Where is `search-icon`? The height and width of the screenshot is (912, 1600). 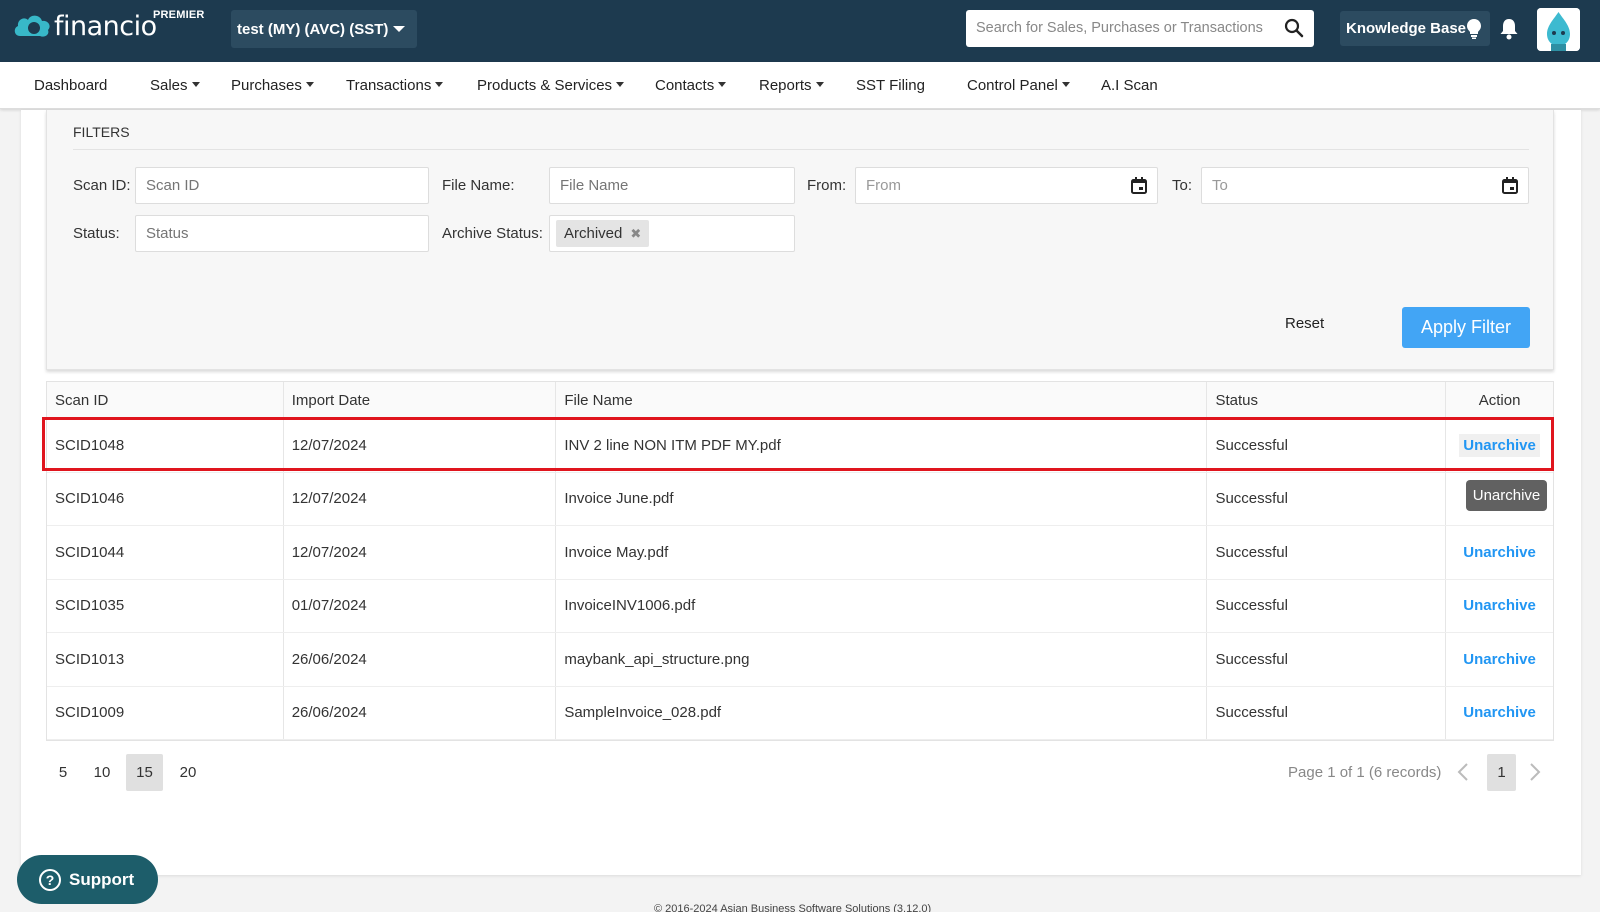
search-icon is located at coordinates (1294, 28).